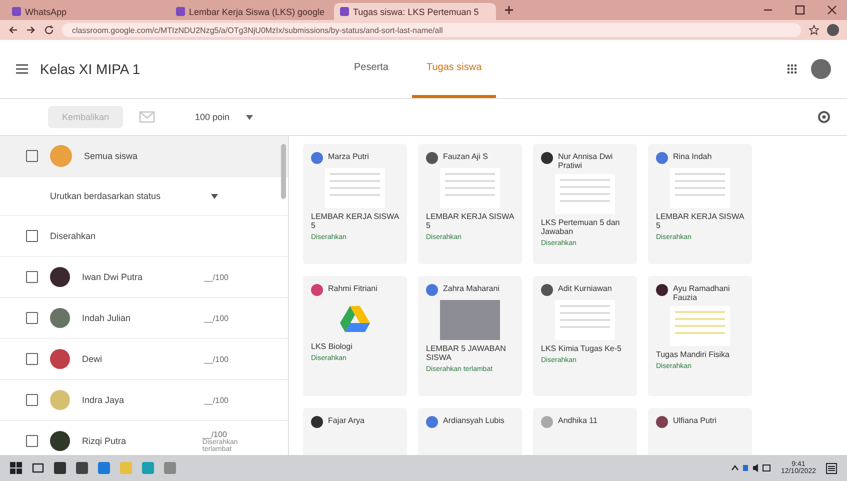 The height and width of the screenshot is (481, 847). Describe the element at coordinates (212, 117) in the screenshot. I see `points-dropdown: 100 poin` at that location.